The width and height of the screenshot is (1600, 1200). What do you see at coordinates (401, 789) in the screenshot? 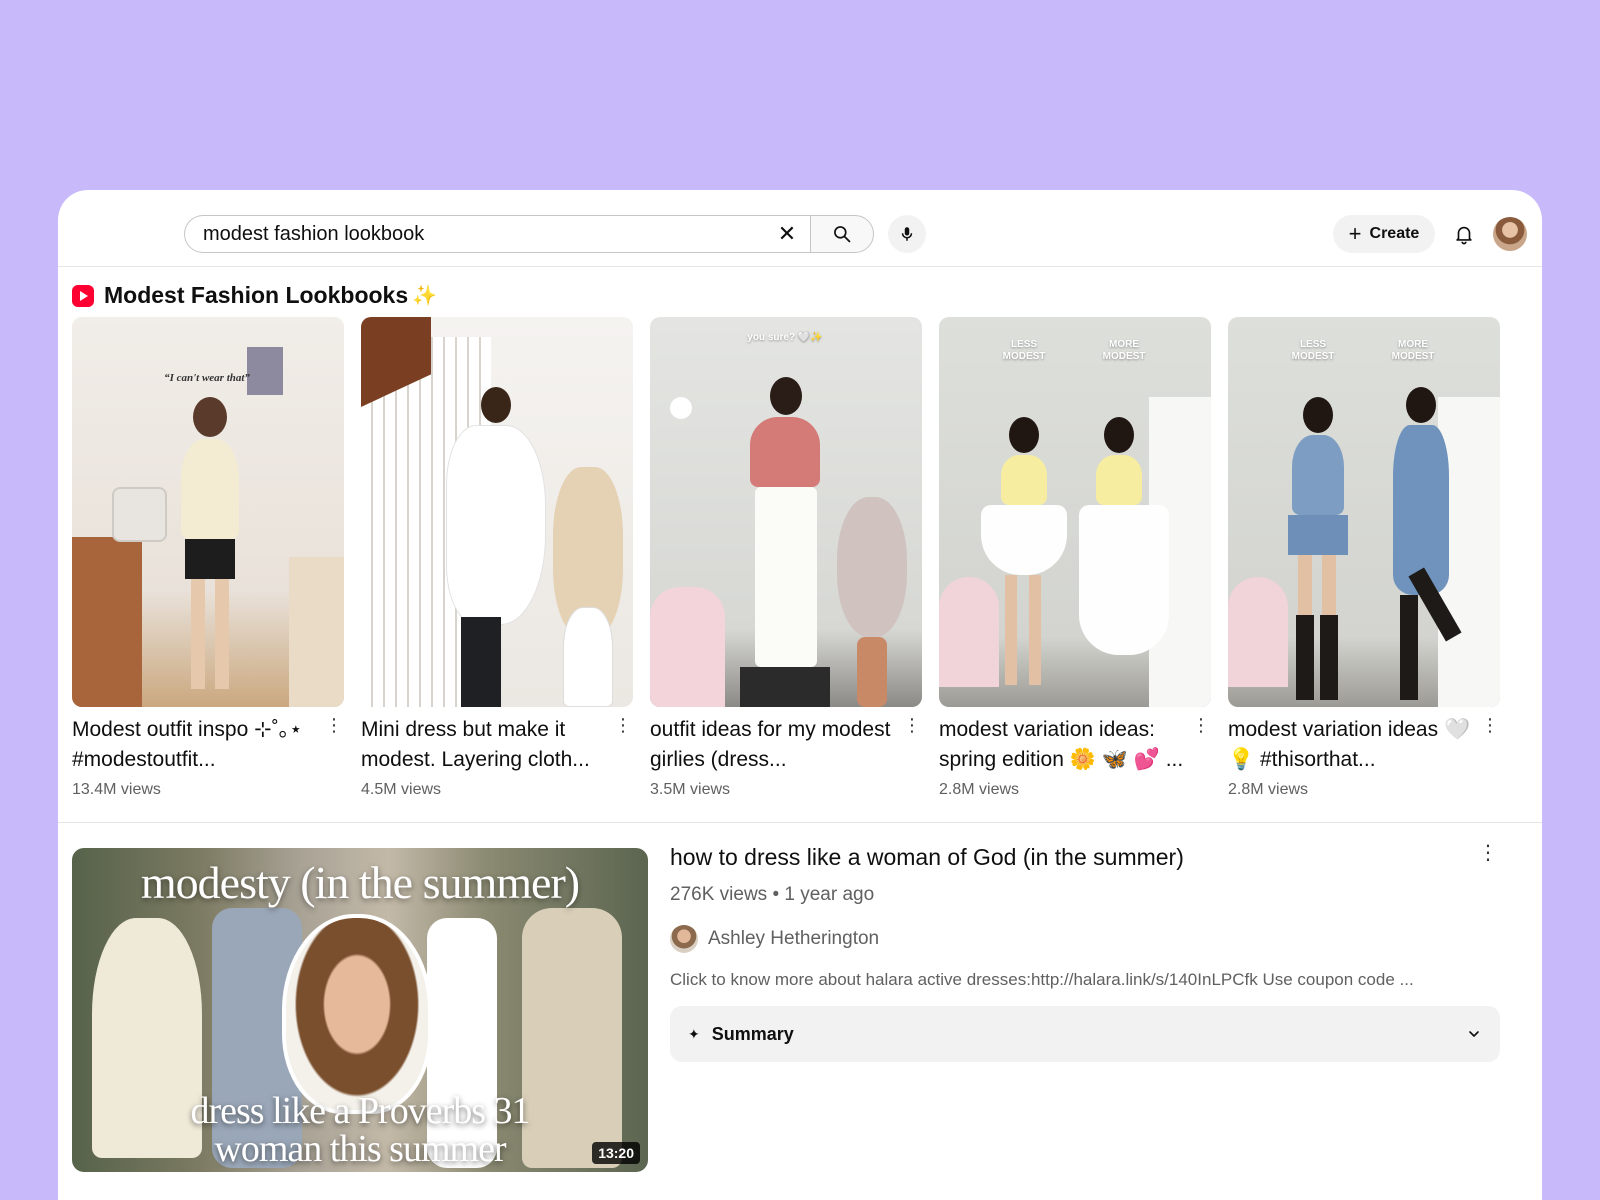
I see `short-views: 4.5M views` at bounding box center [401, 789].